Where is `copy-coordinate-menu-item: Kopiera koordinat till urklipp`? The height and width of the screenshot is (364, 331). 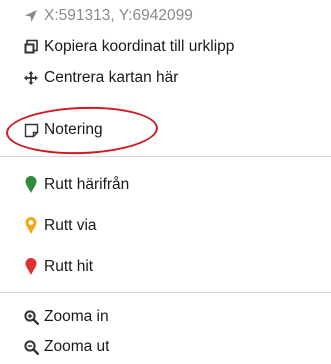
copy-coordinate-menu-item: Kopiera koordinat till urklipp is located at coordinates (165, 47).